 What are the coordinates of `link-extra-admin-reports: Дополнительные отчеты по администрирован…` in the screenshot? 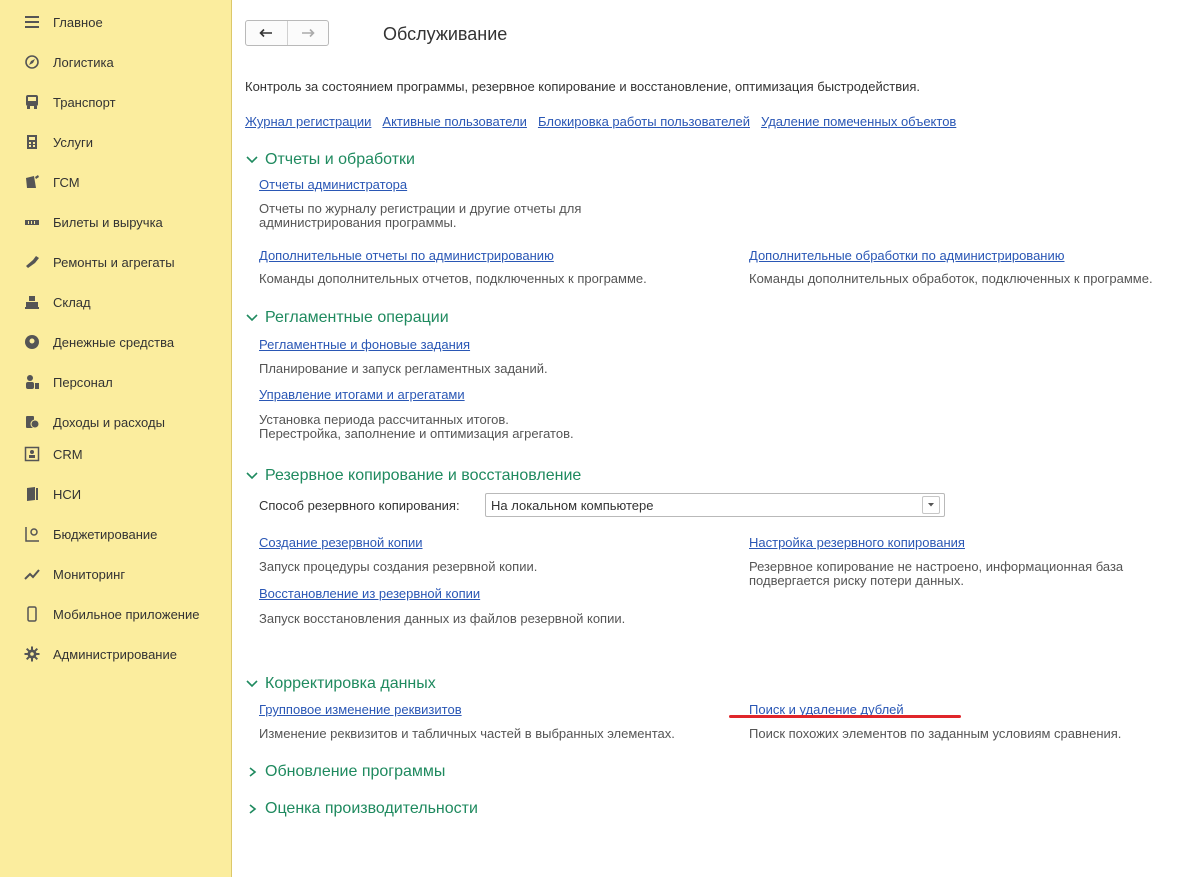 It's located at (406, 255).